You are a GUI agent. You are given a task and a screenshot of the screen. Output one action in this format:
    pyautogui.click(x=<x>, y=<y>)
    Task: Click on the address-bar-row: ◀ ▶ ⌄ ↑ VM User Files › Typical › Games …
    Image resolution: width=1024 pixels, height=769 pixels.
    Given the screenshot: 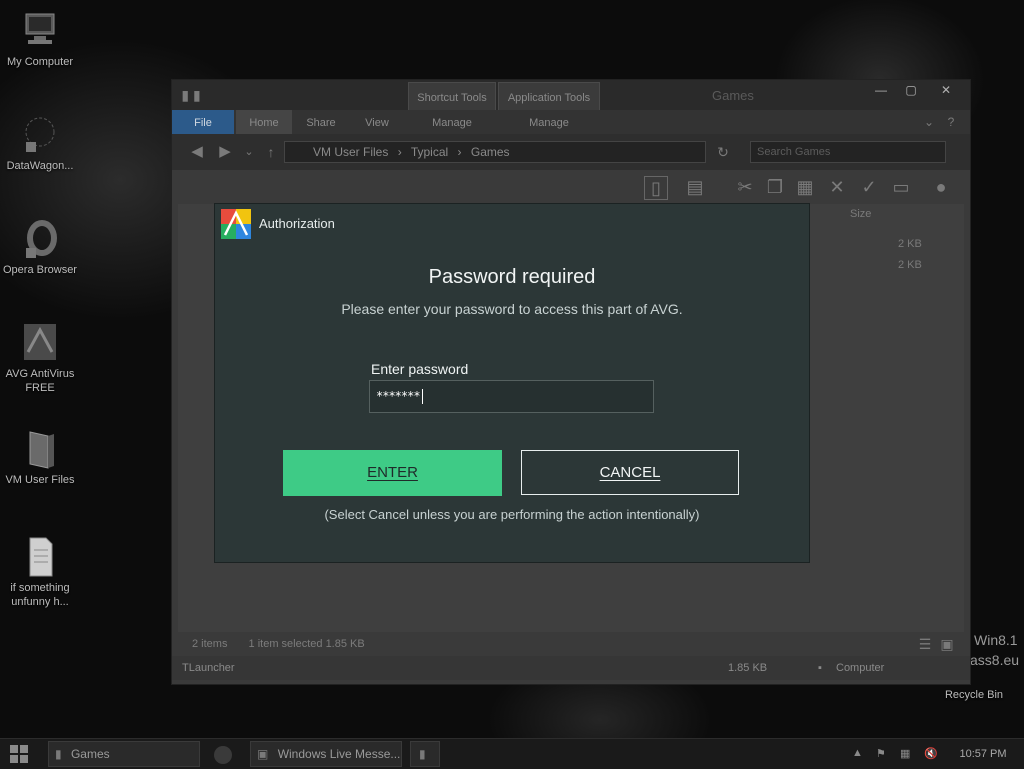 What is the action you would take?
    pyautogui.click(x=571, y=152)
    